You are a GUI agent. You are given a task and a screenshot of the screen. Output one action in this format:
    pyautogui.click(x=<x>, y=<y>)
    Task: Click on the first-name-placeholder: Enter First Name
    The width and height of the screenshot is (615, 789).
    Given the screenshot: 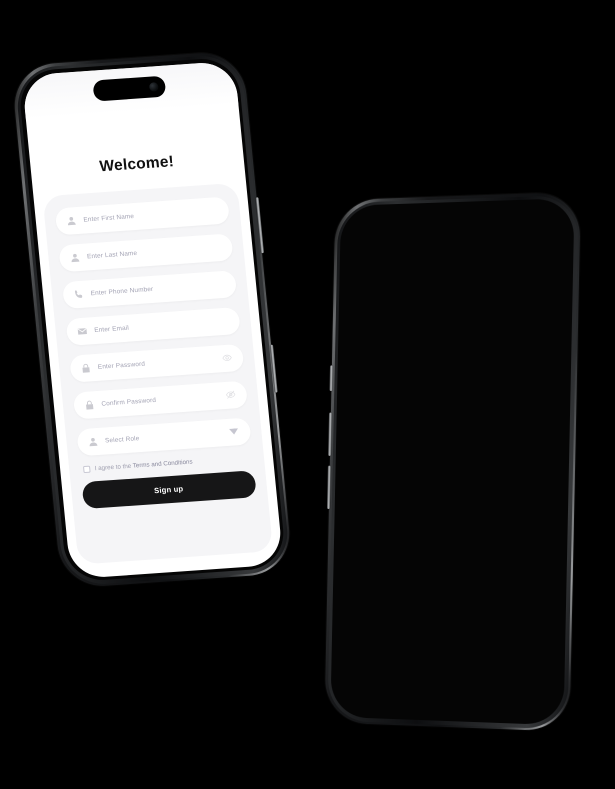 What is the action you would take?
    pyautogui.click(x=109, y=218)
    